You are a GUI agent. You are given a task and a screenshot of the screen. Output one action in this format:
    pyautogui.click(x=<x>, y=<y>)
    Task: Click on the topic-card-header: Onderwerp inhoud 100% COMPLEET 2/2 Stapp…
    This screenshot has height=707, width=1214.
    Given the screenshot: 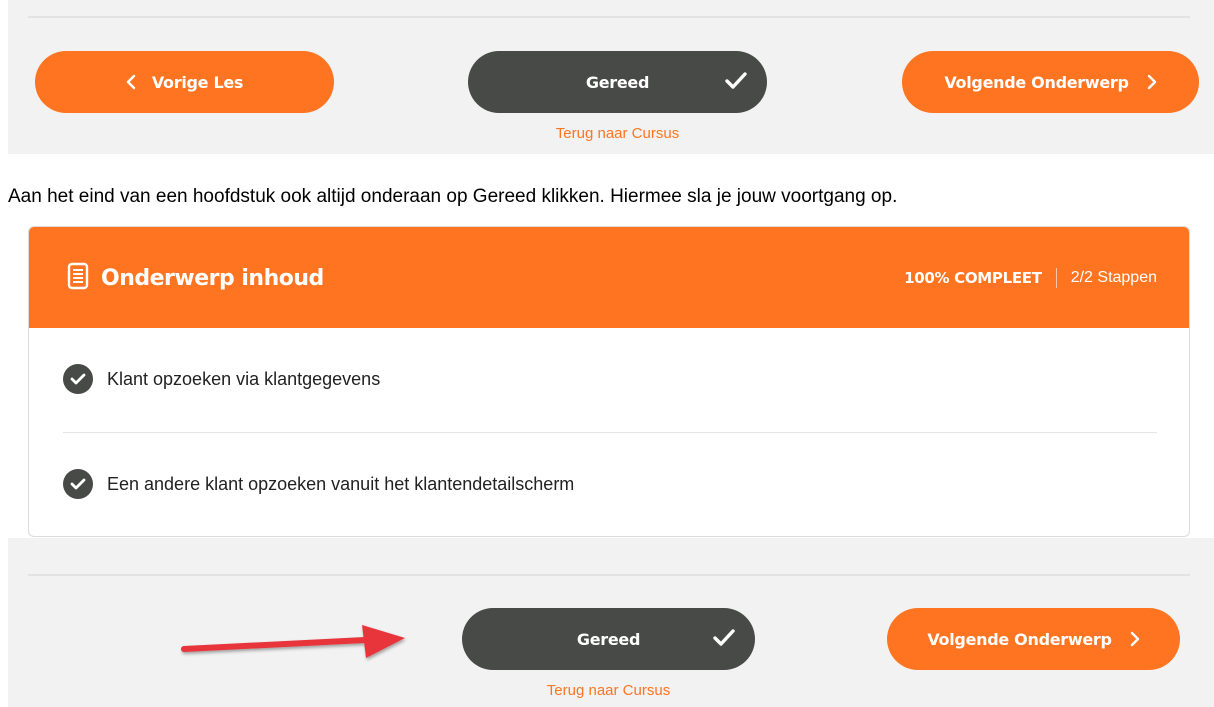 What is the action you would take?
    pyautogui.click(x=609, y=277)
    